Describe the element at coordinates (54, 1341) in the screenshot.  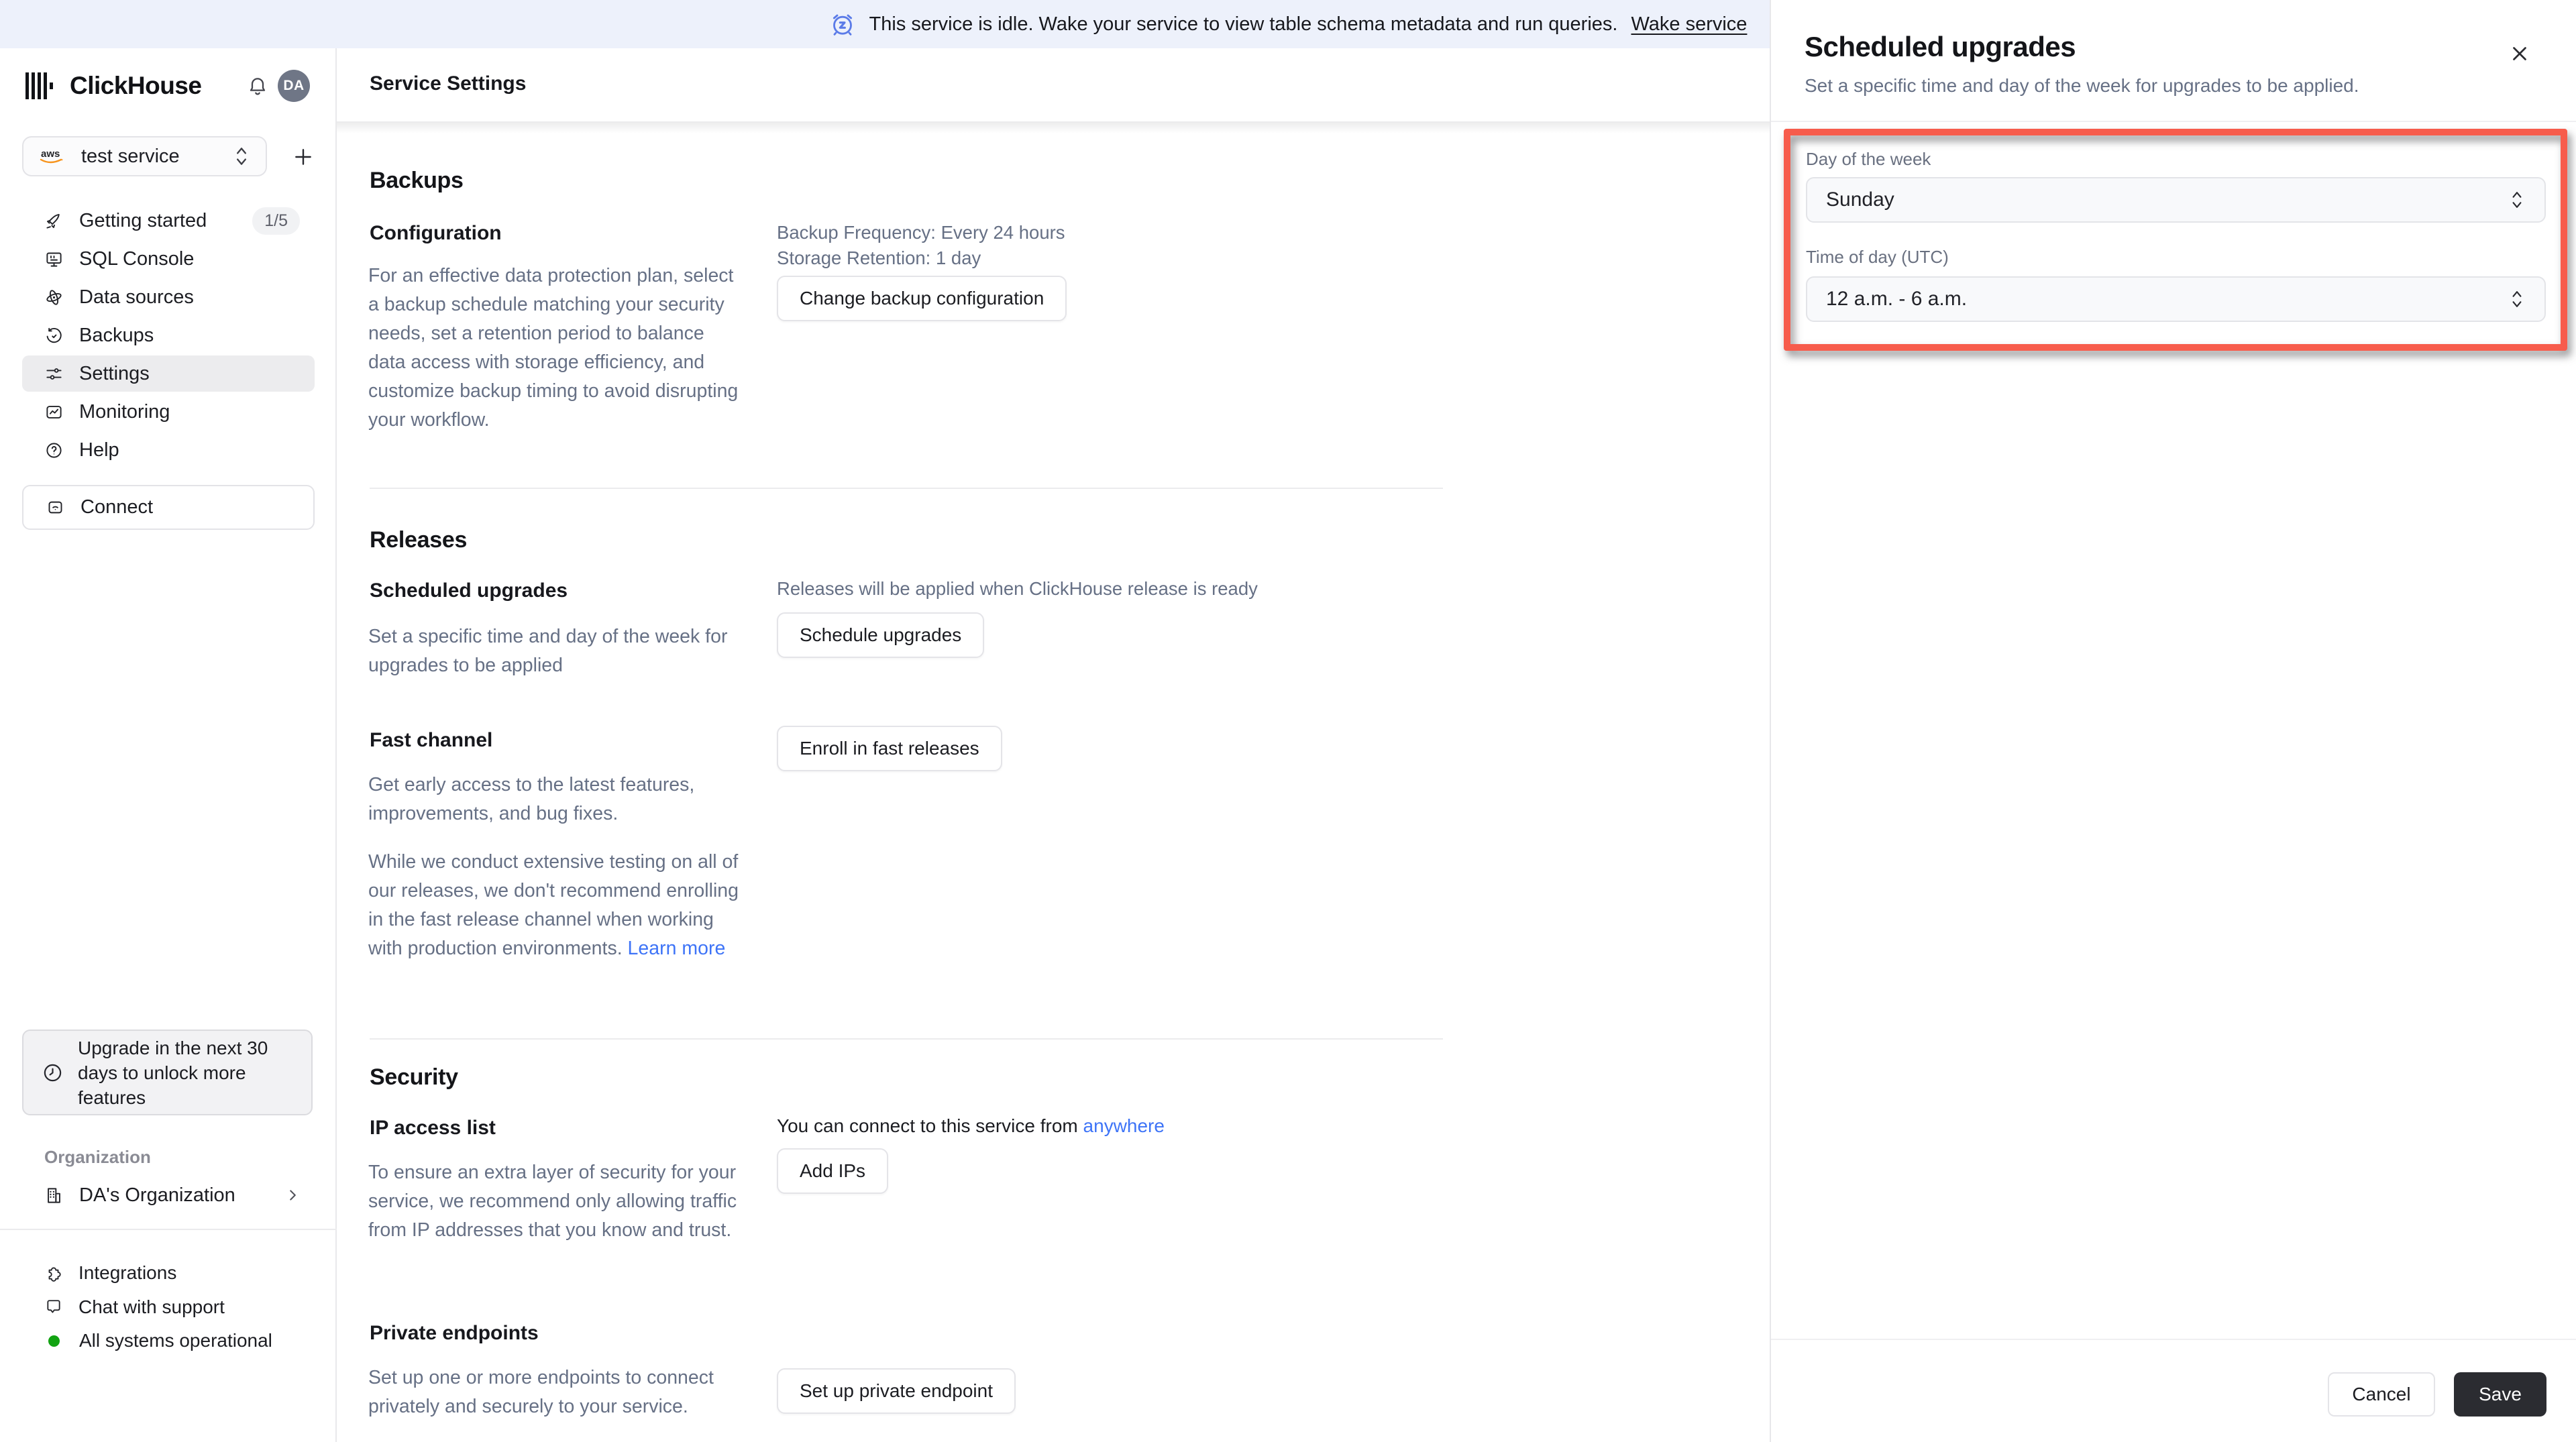
I see `status-dot` at that location.